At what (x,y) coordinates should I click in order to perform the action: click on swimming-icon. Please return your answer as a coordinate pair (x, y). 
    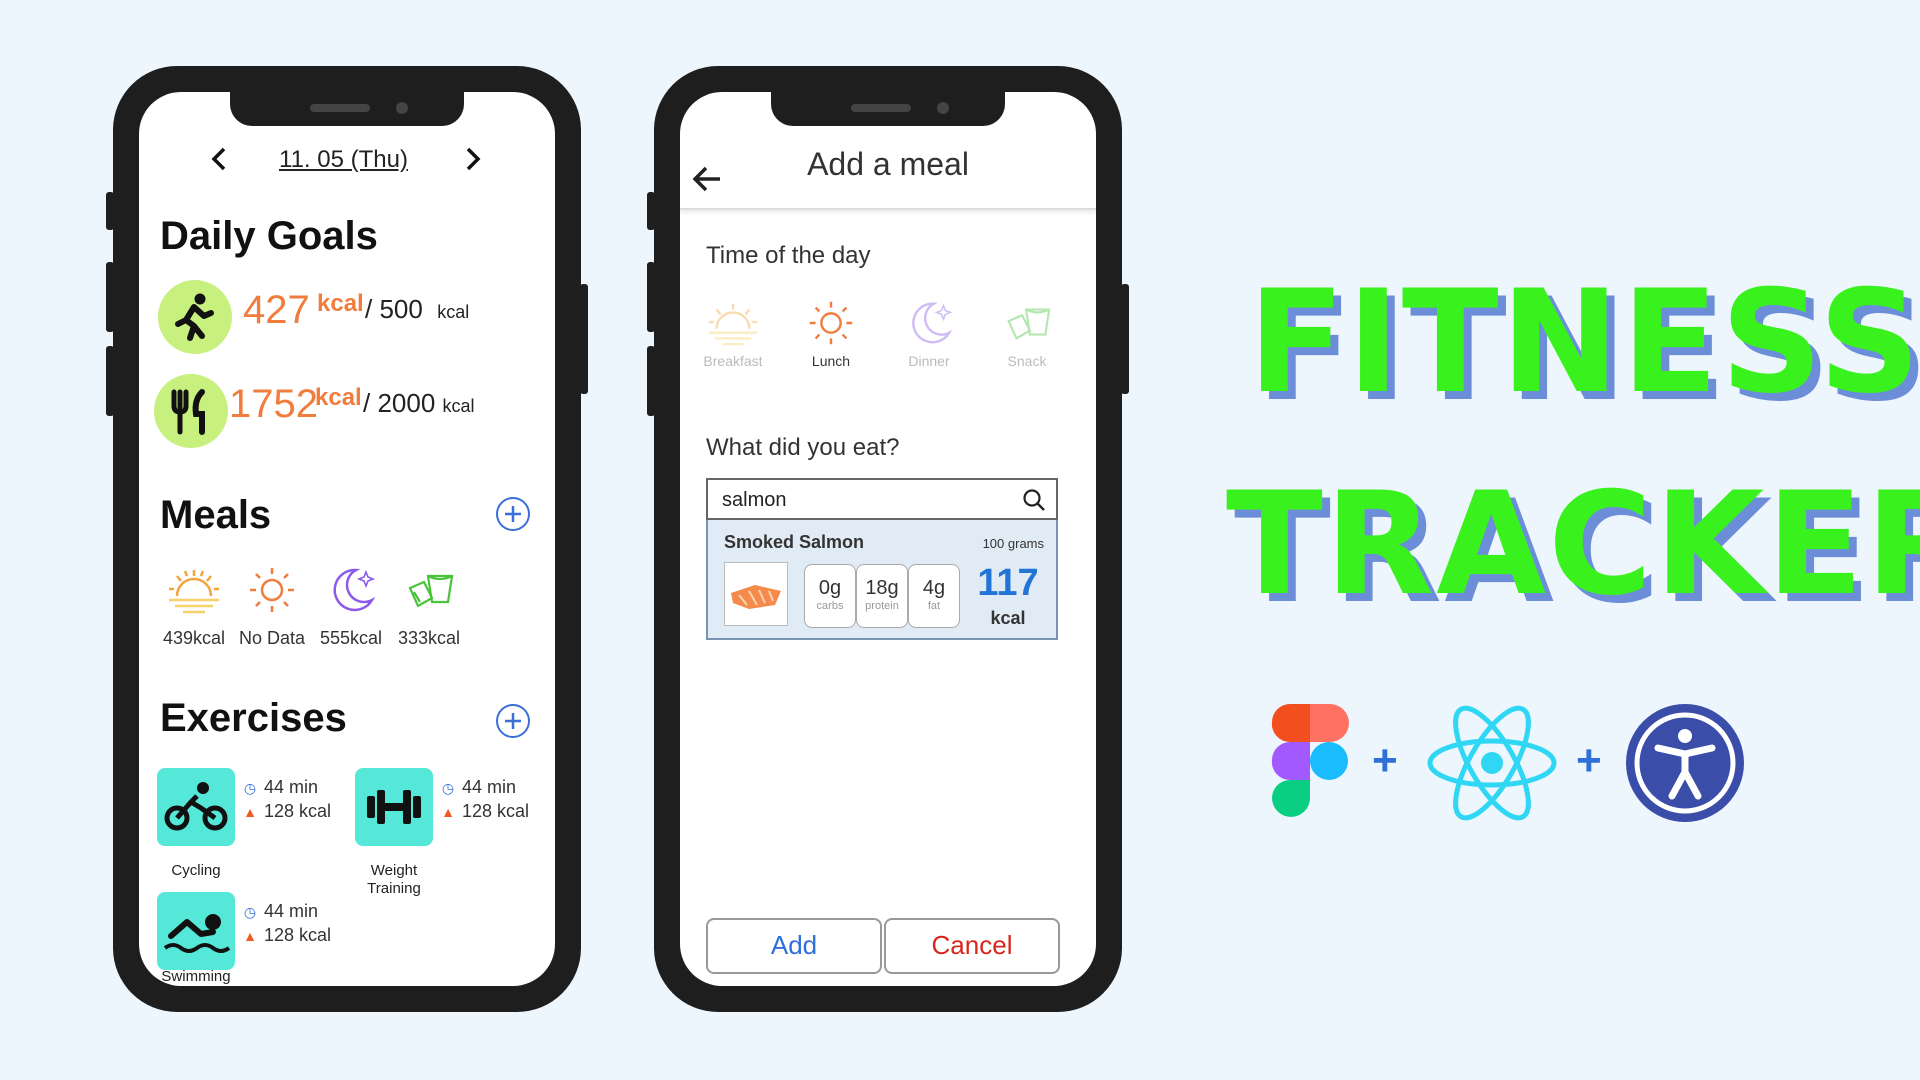
    Looking at the image, I should click on (197, 933).